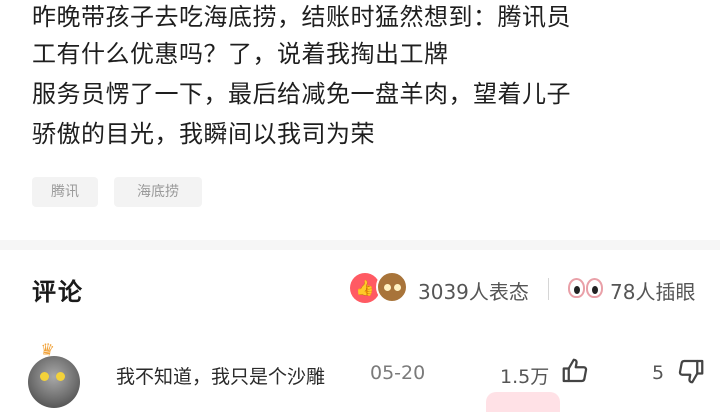  Describe the element at coordinates (203, 134) in the screenshot. I see `post-line-4: 骄傲的目光，我瞬间以我司为荣` at that location.